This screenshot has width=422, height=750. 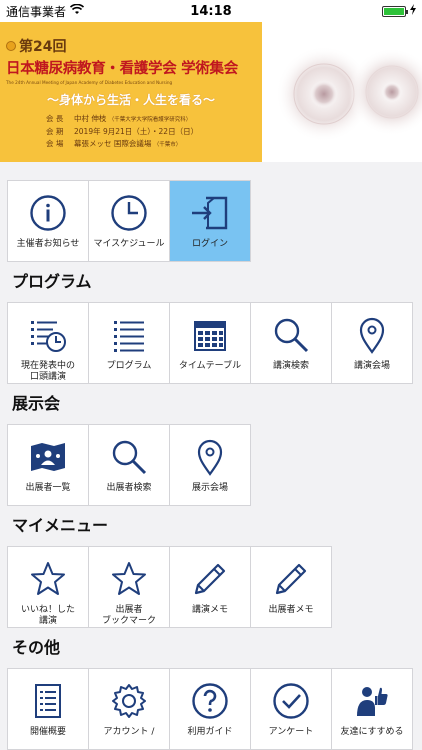 What do you see at coordinates (122, 69) in the screenshot?
I see `conference-title: 日本糖尿病教育・看護学会 学術集会` at bounding box center [122, 69].